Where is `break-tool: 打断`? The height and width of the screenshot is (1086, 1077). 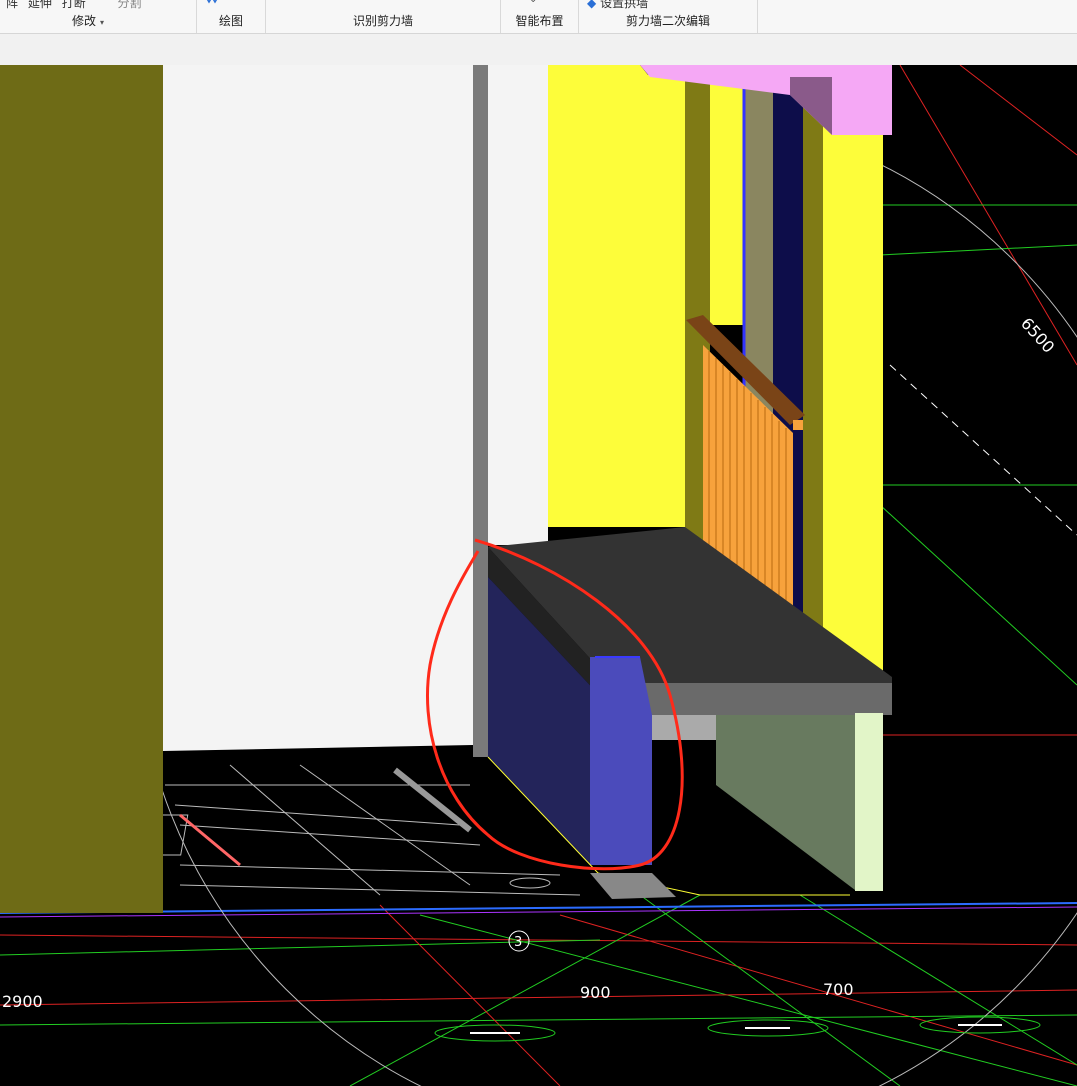
break-tool: 打断 is located at coordinates (74, 5).